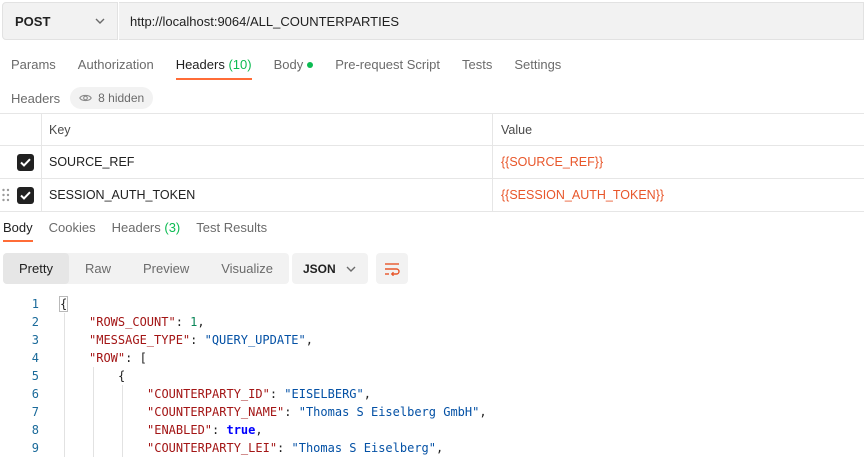  What do you see at coordinates (678, 162) in the screenshot?
I see `header-value-cell: {{SOURCE_REF}}` at bounding box center [678, 162].